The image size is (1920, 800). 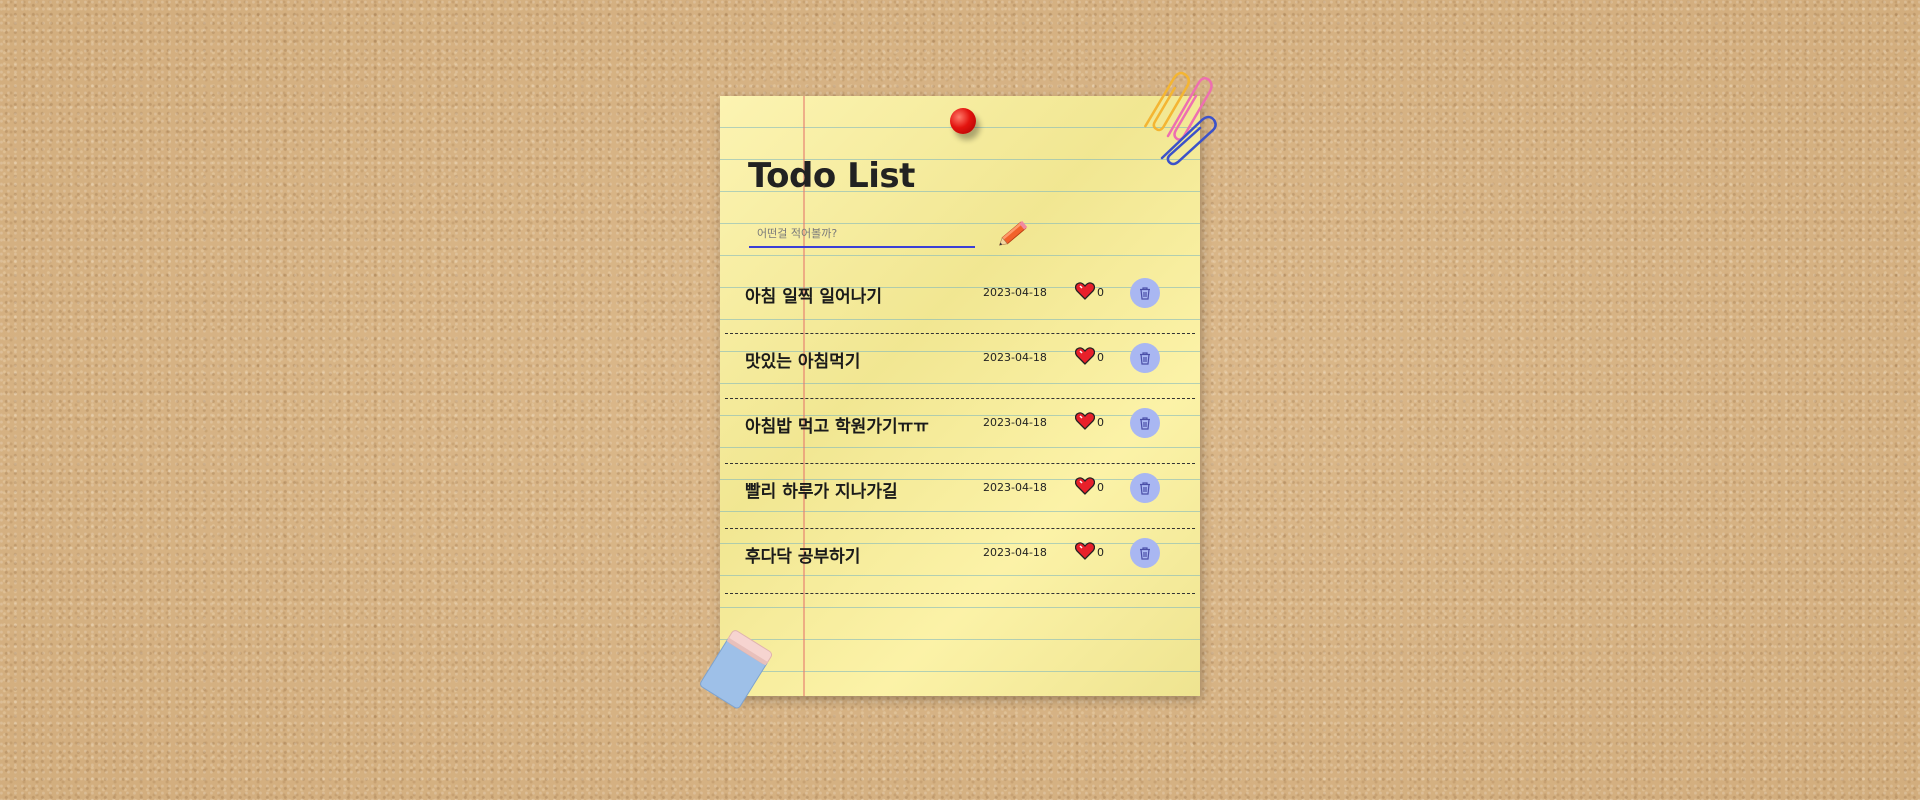 What do you see at coordinates (837, 427) in the screenshot?
I see `todo-text: 아침밥 먹고 학원가기ㅠㅠ` at bounding box center [837, 427].